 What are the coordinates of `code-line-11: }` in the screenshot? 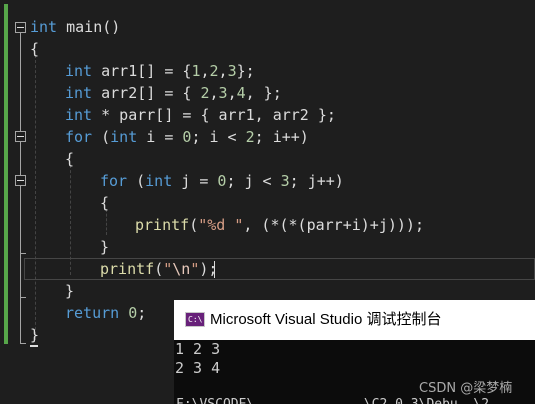 It's located at (105, 247).